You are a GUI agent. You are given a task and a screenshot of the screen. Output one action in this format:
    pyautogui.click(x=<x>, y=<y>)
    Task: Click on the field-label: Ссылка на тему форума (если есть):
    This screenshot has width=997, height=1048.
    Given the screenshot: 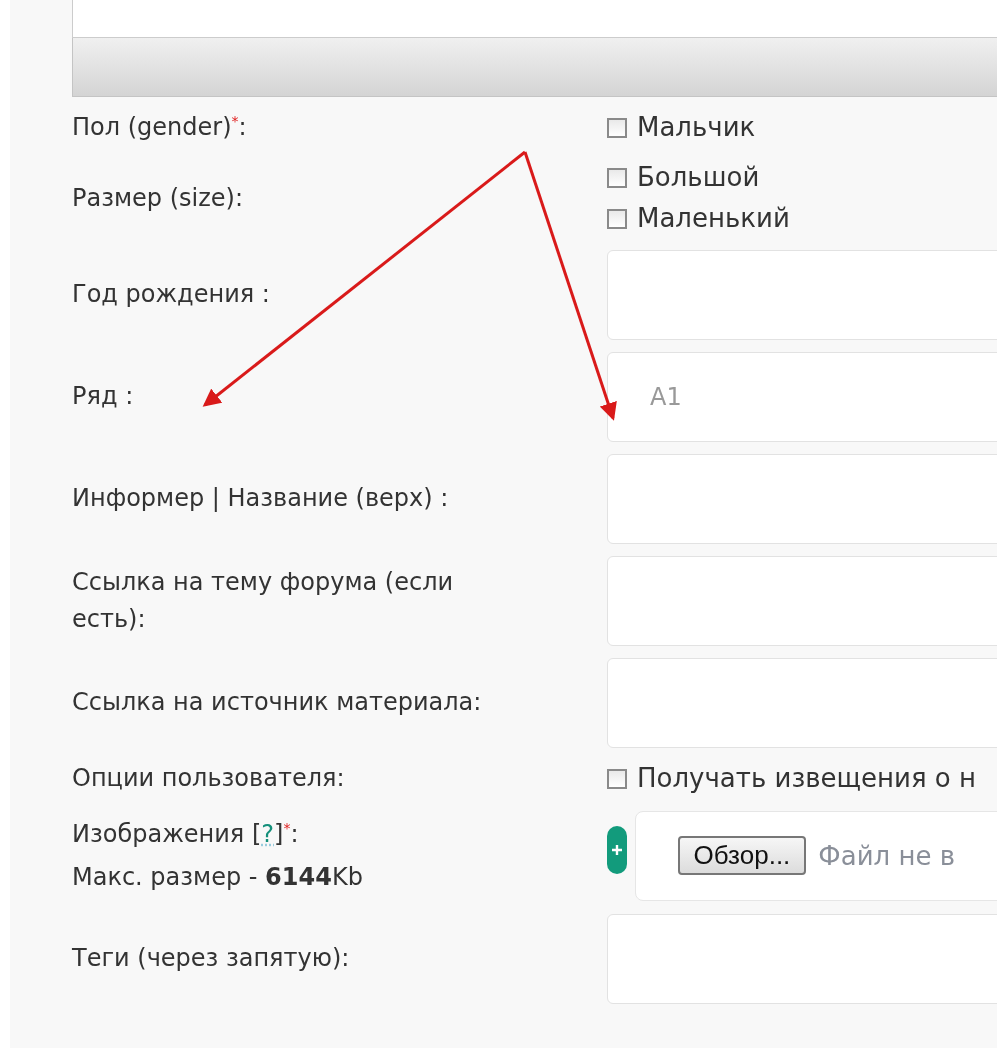 What is the action you would take?
    pyautogui.click(x=263, y=601)
    